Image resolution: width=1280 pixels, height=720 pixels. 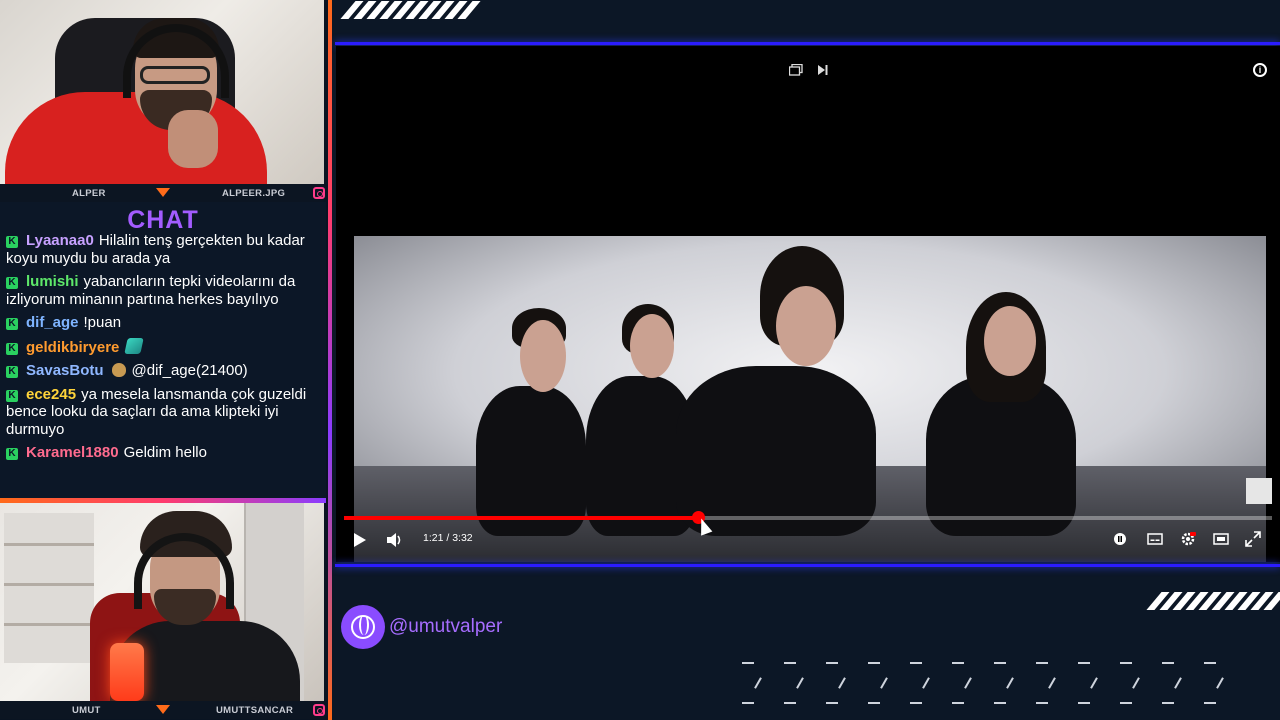 What do you see at coordinates (1155, 539) in the screenshot?
I see `subtitles-icon` at bounding box center [1155, 539].